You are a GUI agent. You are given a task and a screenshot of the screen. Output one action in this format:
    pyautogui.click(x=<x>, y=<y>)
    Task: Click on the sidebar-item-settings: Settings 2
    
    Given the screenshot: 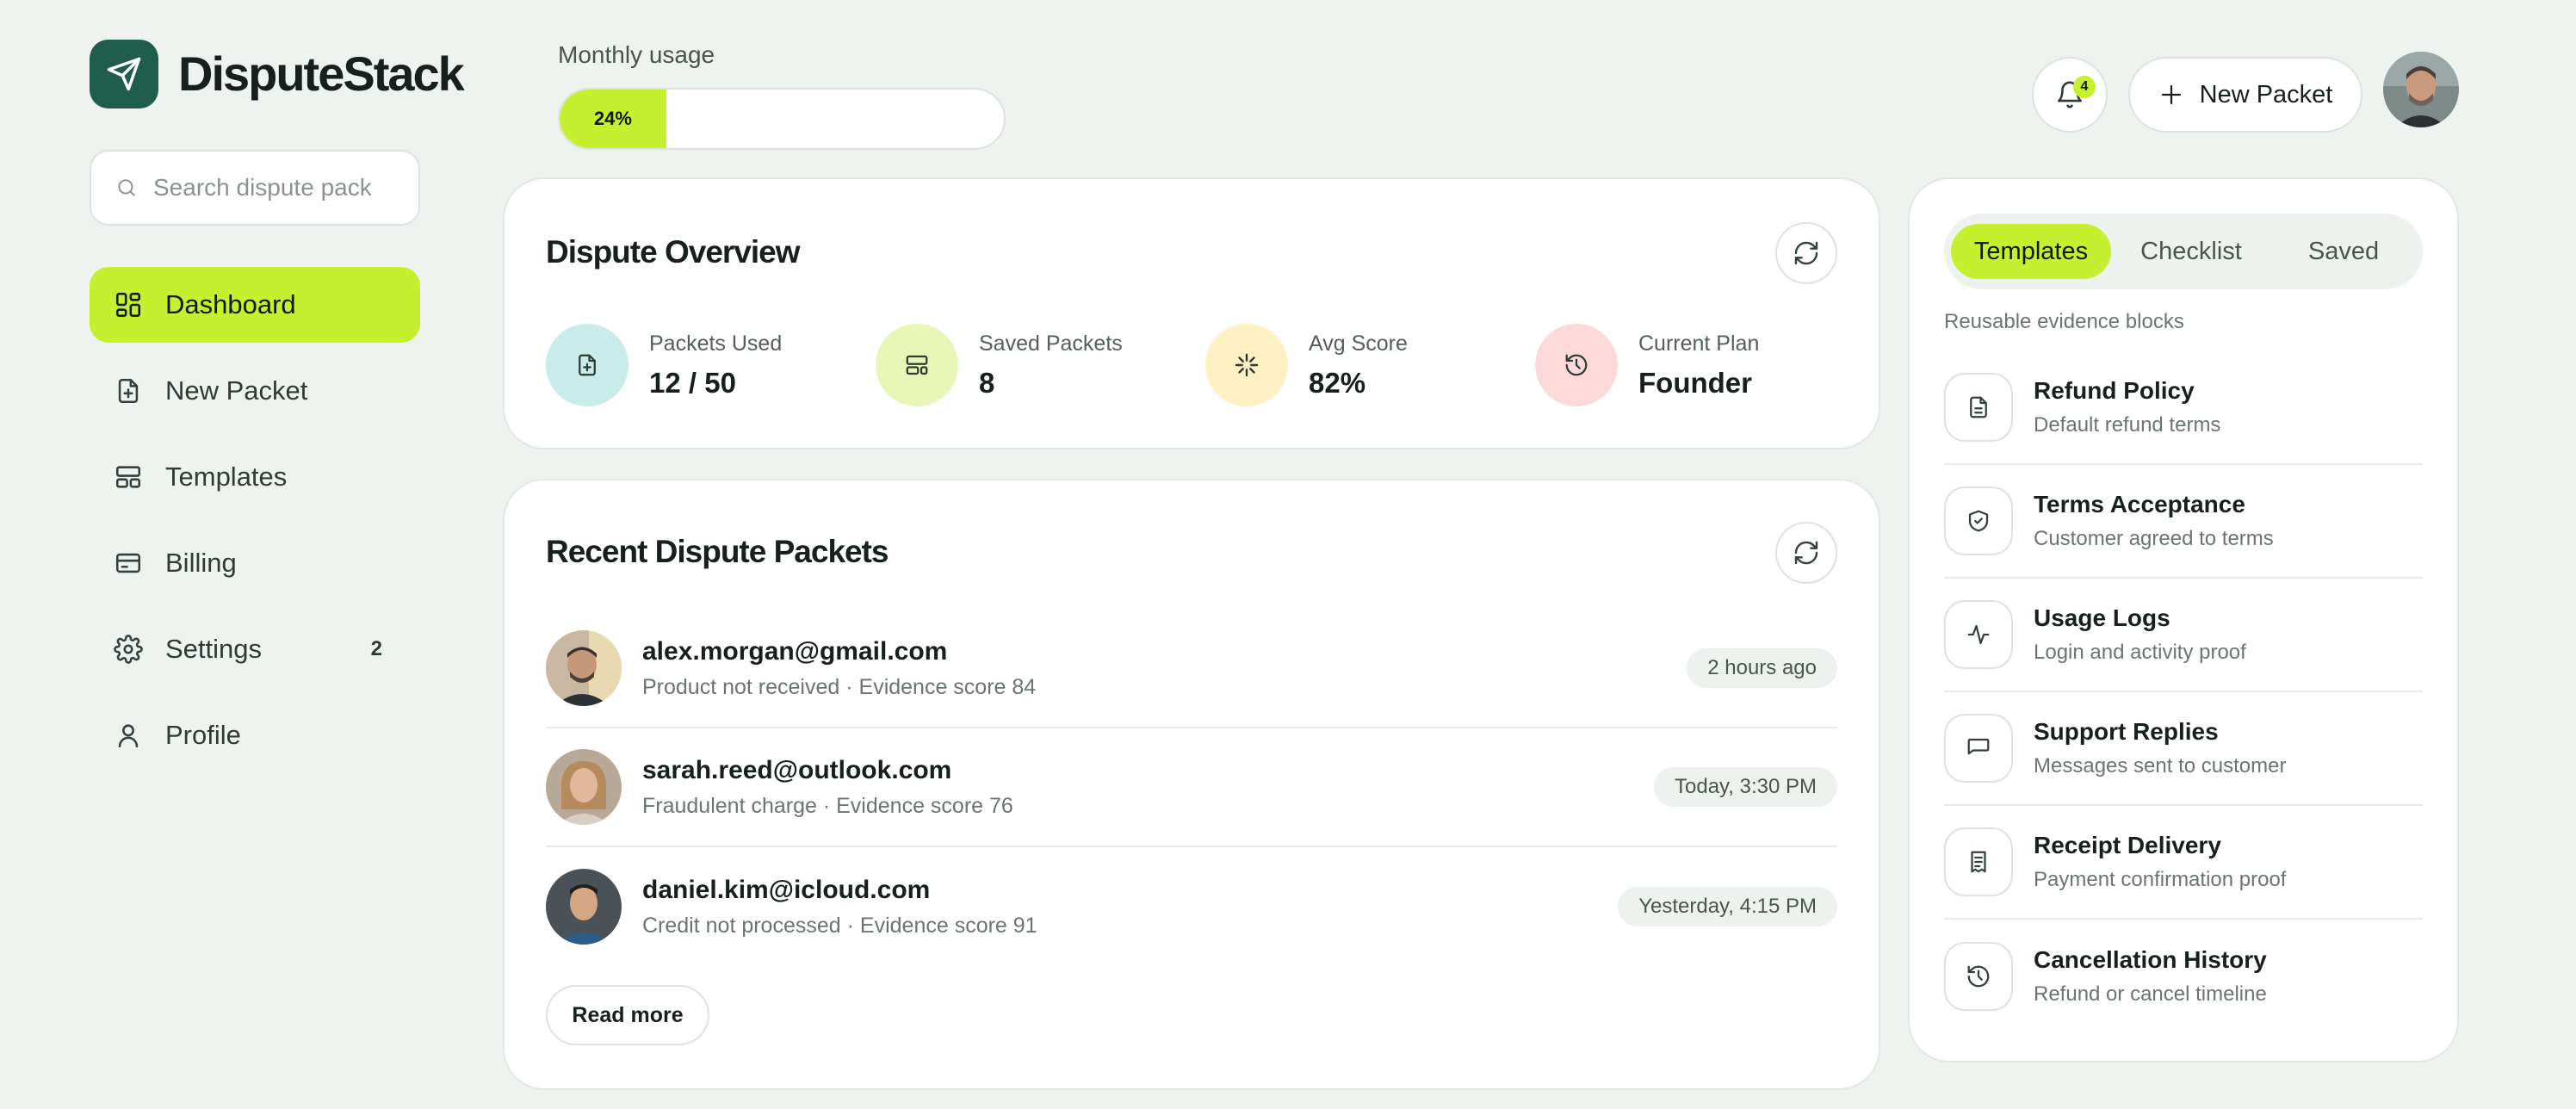 What is the action you would take?
    pyautogui.click(x=255, y=649)
    